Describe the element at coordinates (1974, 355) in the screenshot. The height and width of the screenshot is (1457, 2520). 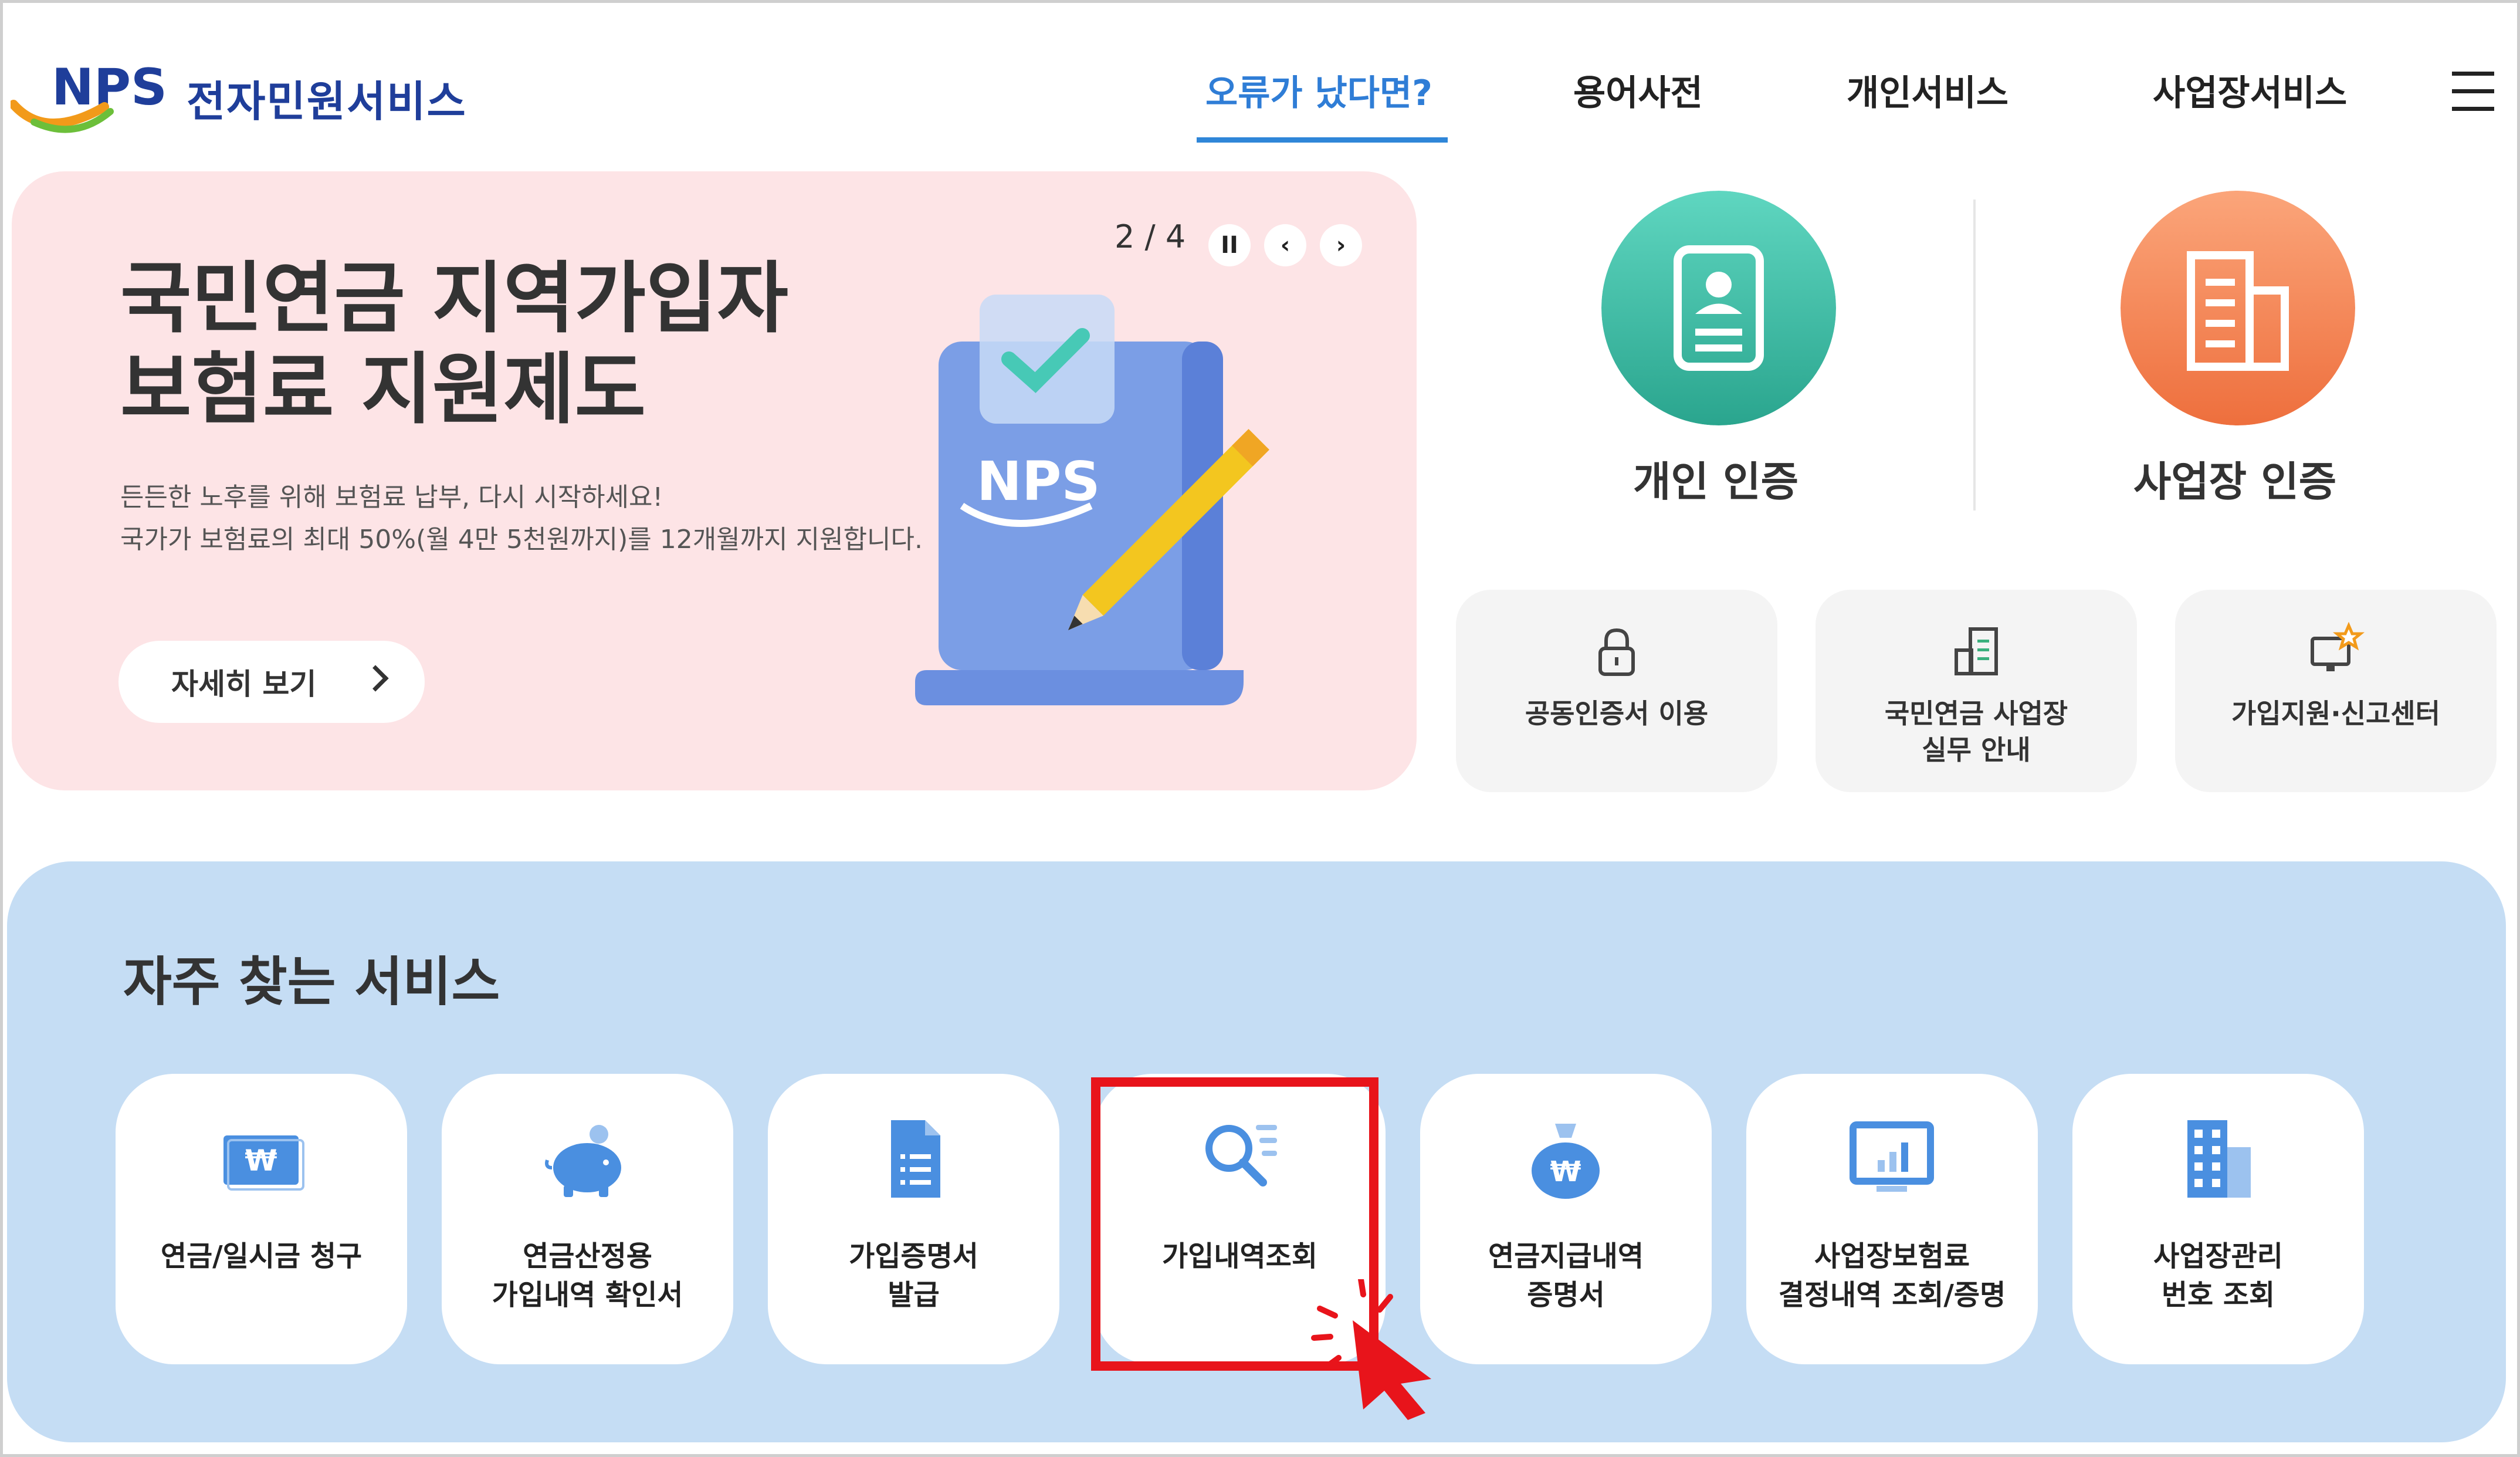
I see `divider` at that location.